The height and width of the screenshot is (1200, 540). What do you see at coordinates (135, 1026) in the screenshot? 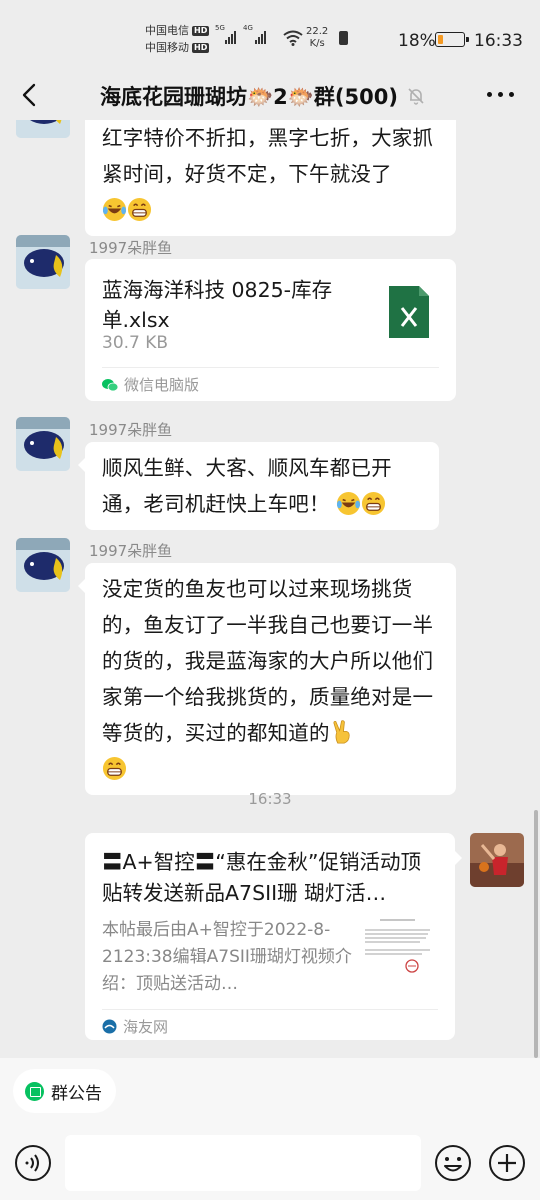
I see `card-source: 海友网` at bounding box center [135, 1026].